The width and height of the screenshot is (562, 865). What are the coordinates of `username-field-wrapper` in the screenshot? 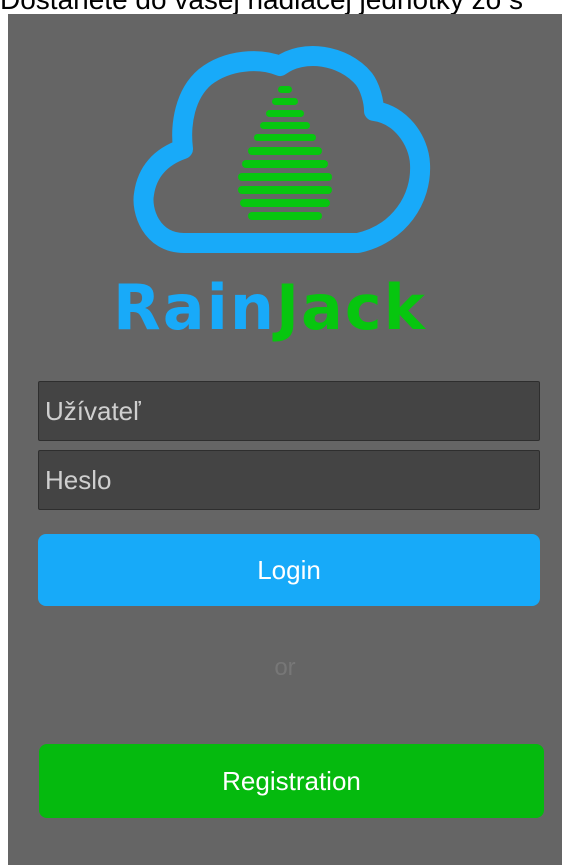 It's located at (289, 411).